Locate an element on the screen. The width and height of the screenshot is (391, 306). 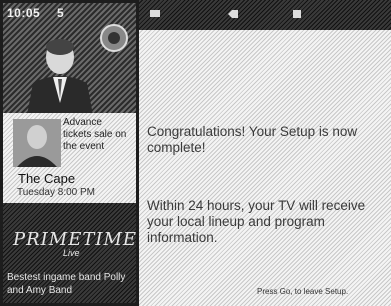
promo-show-title: The Cape is located at coordinates (47, 178).